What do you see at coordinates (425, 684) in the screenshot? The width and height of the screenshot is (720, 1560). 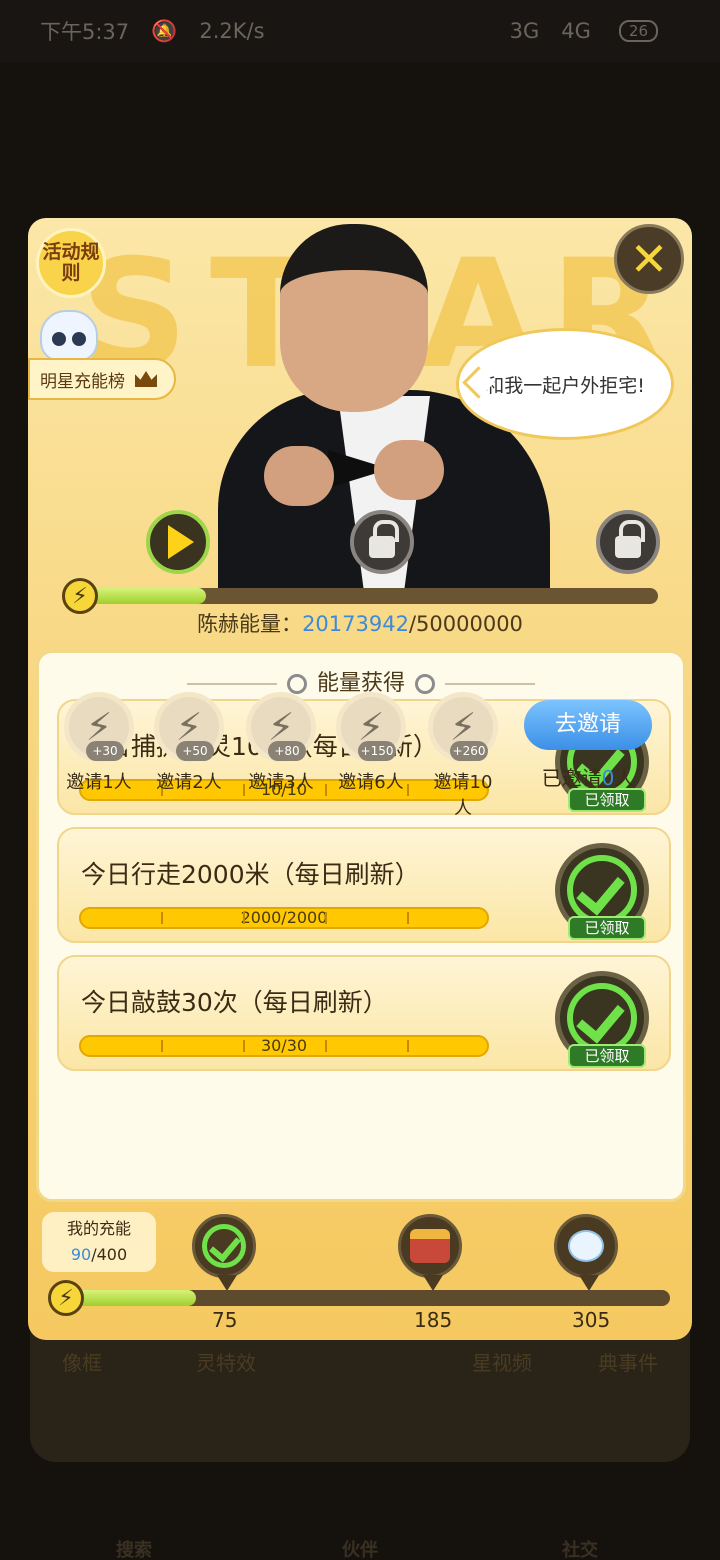 I see `eye-icon` at bounding box center [425, 684].